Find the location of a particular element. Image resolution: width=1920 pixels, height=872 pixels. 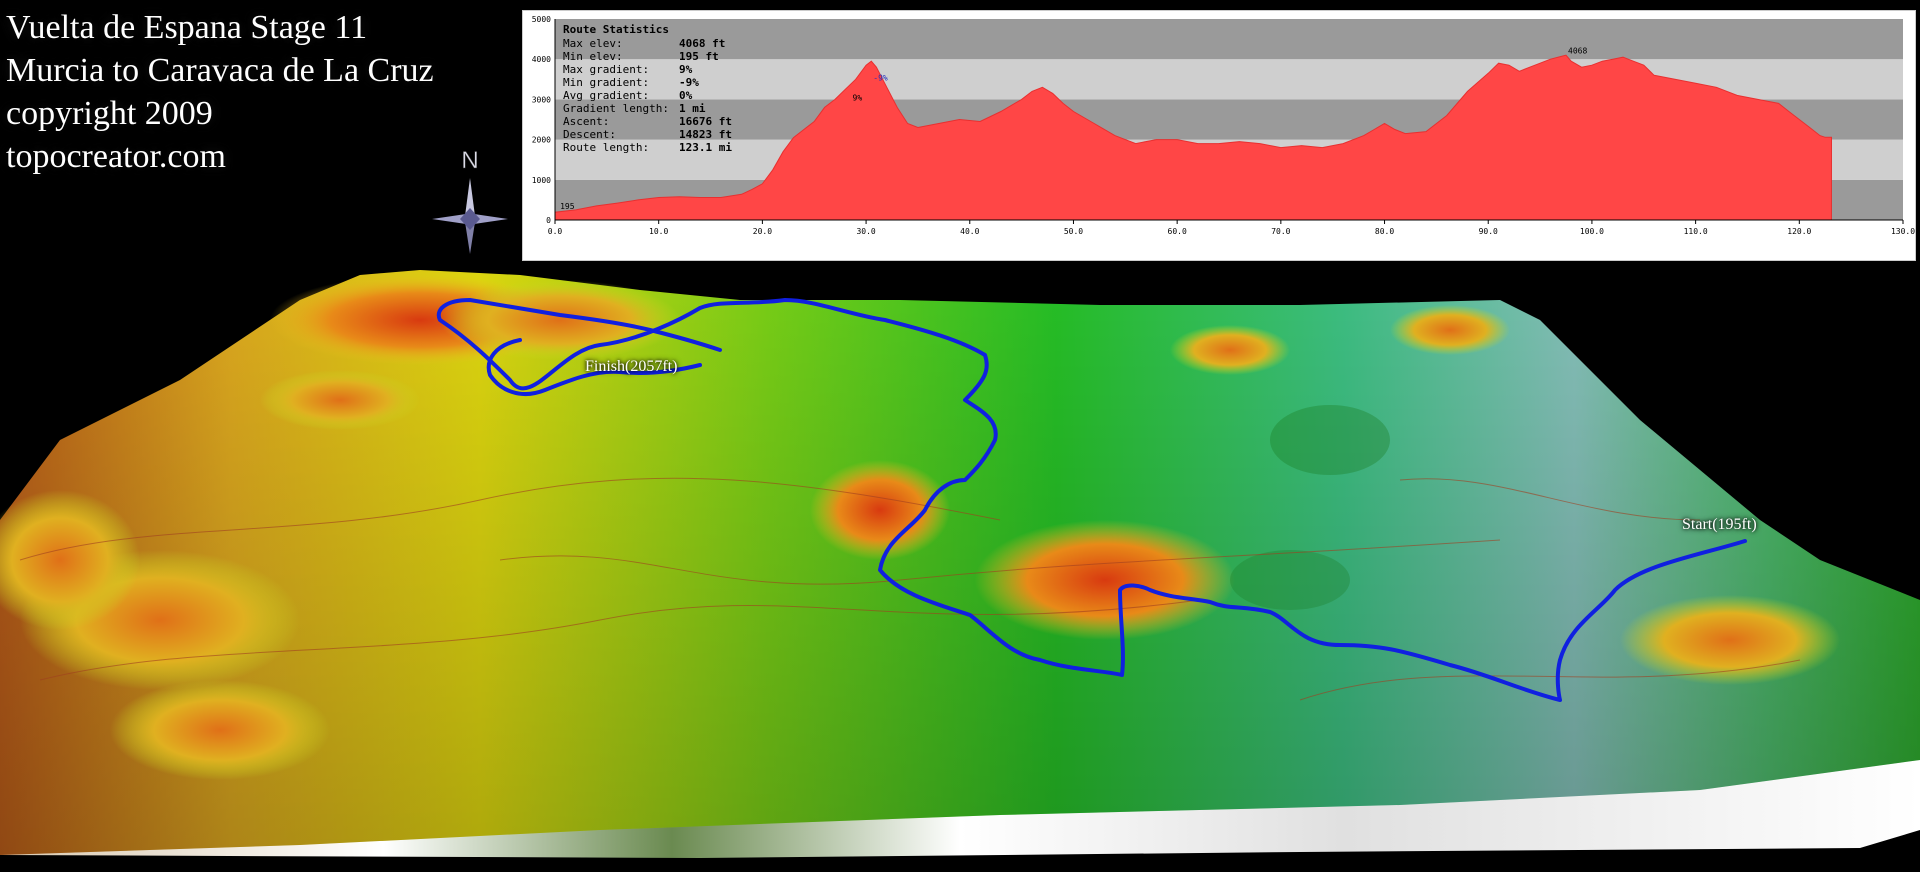

stat-row: Max elev: 4068 ft is located at coordinates (647, 43).